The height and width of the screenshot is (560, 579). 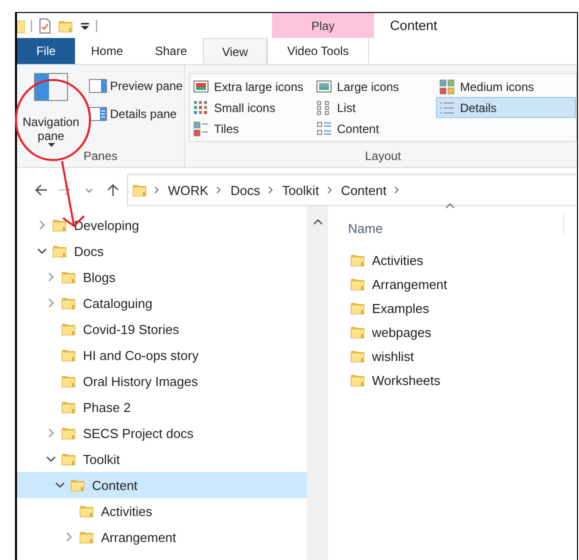 I want to click on group-label: Layout, so click(x=383, y=157).